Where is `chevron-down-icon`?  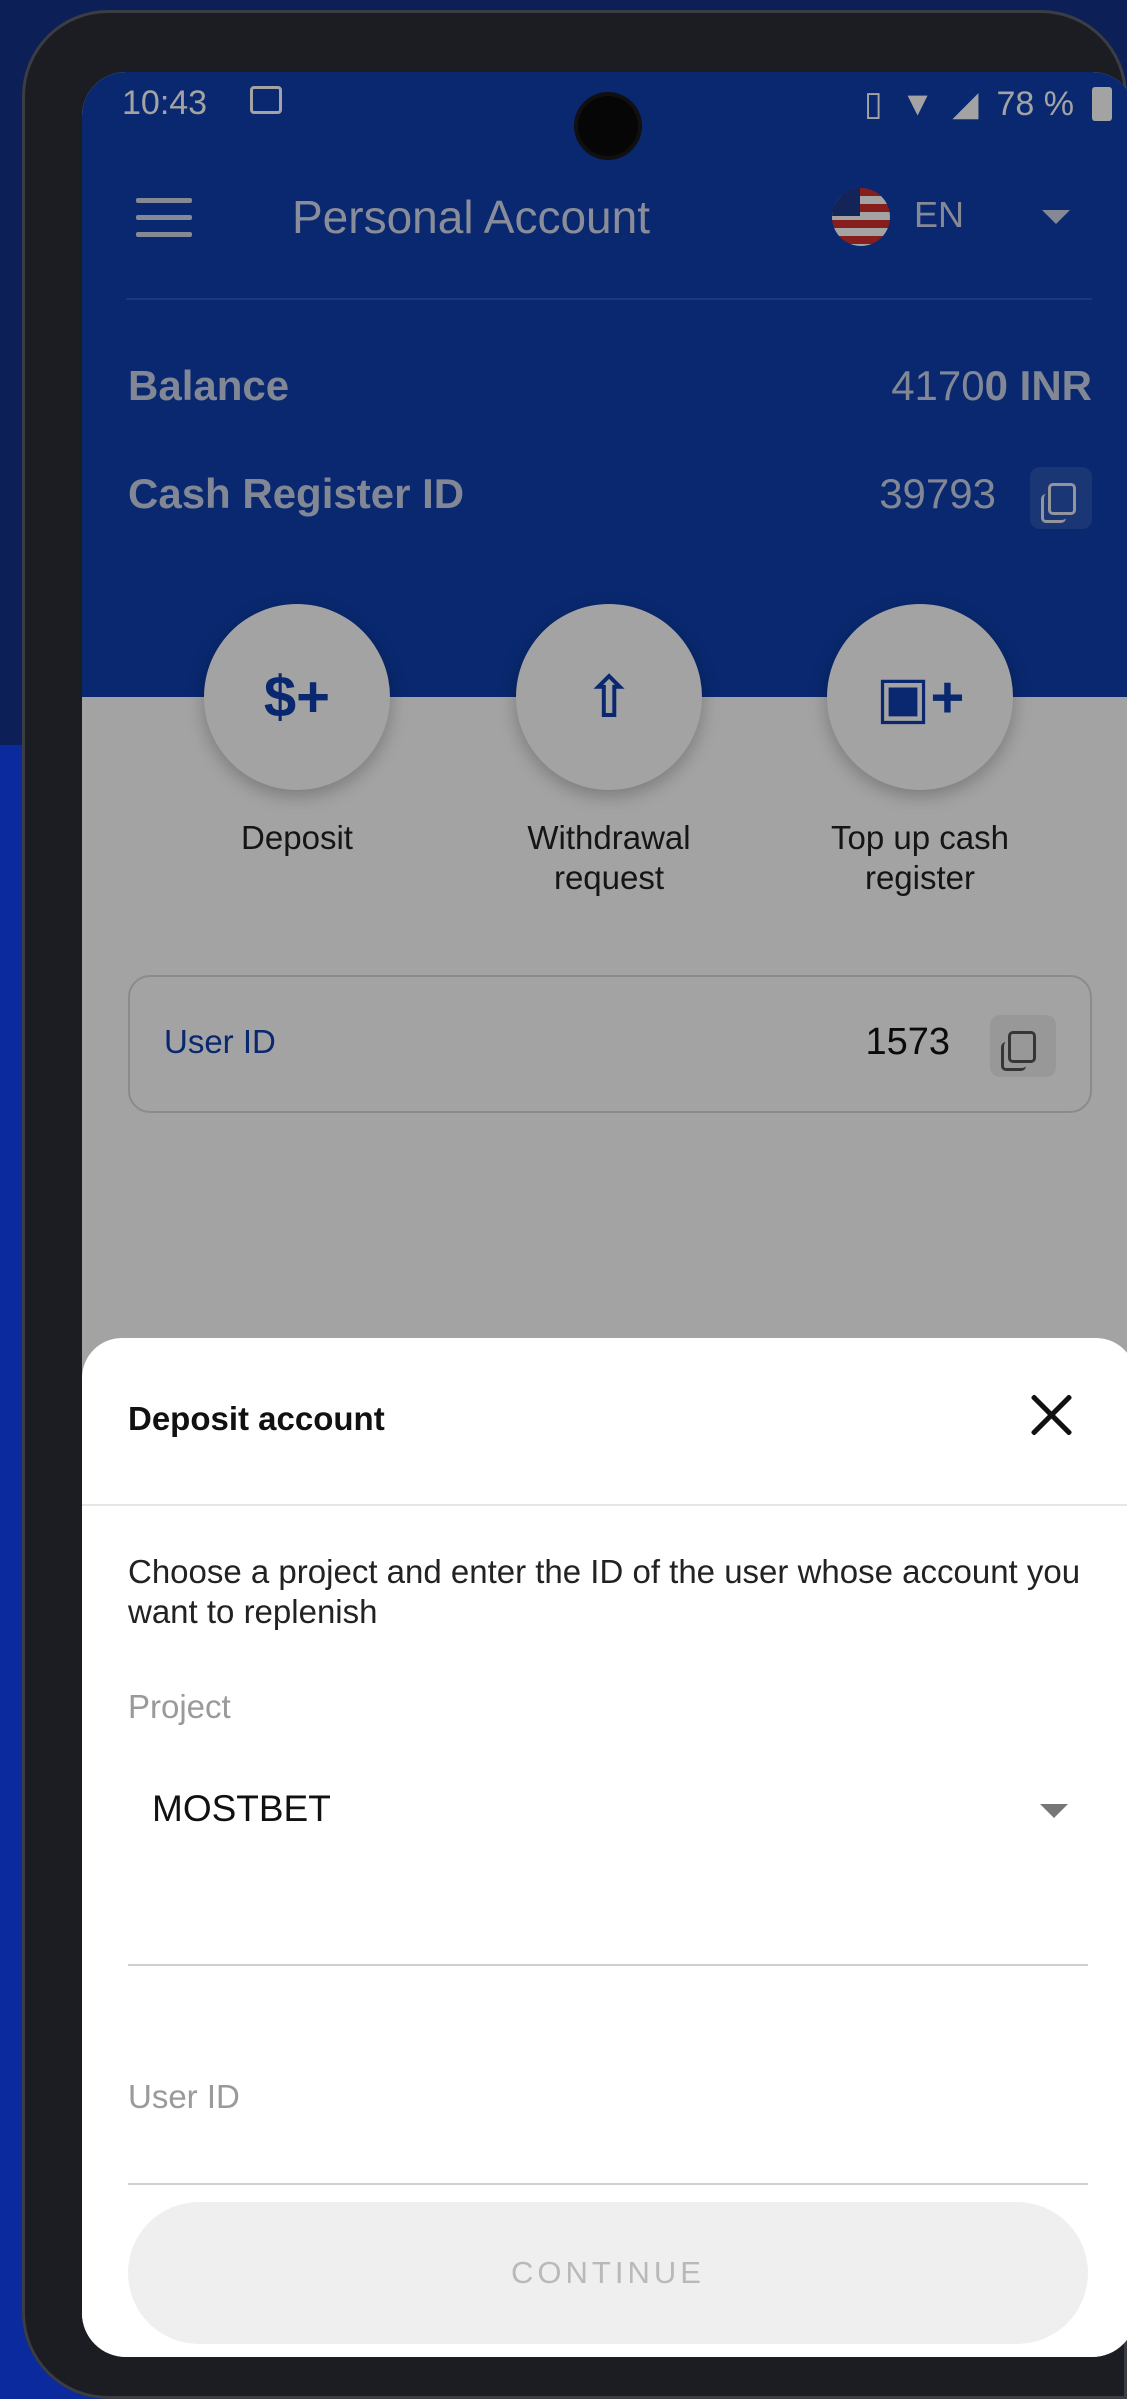
chevron-down-icon is located at coordinates (1054, 1811).